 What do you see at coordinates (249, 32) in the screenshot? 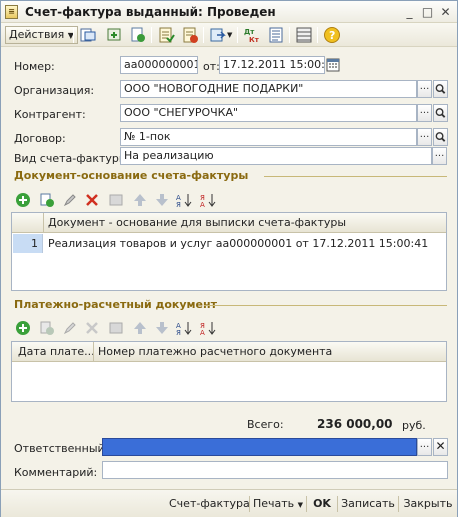
I see `svg-text: Дт` at bounding box center [249, 32].